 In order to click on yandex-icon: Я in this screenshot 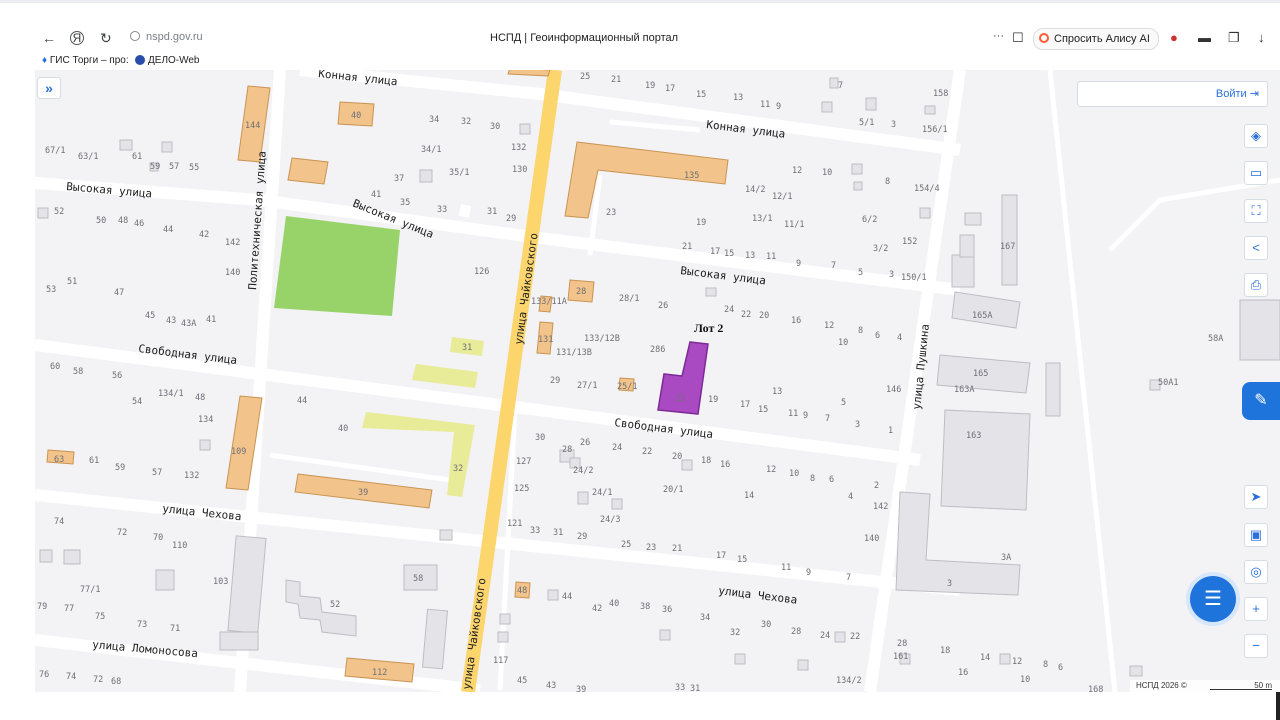, I will do `click(77, 38)`.